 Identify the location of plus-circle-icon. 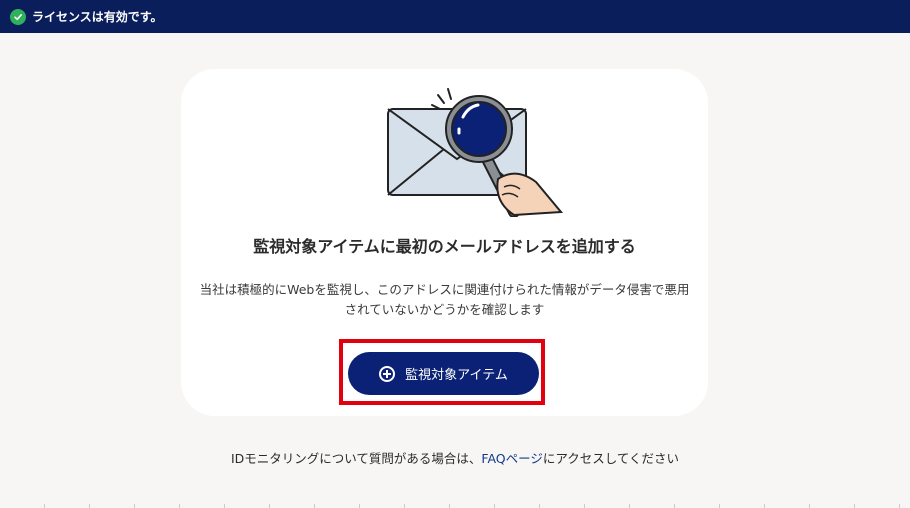
(387, 373).